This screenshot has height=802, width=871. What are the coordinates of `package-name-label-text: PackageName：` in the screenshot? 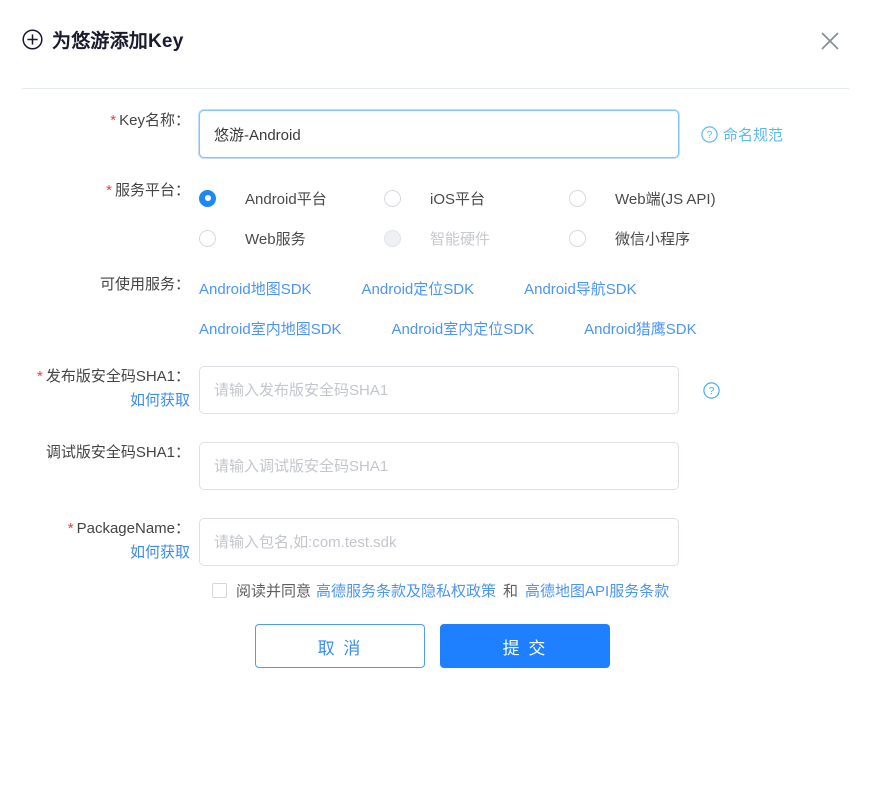 It's located at (133, 528).